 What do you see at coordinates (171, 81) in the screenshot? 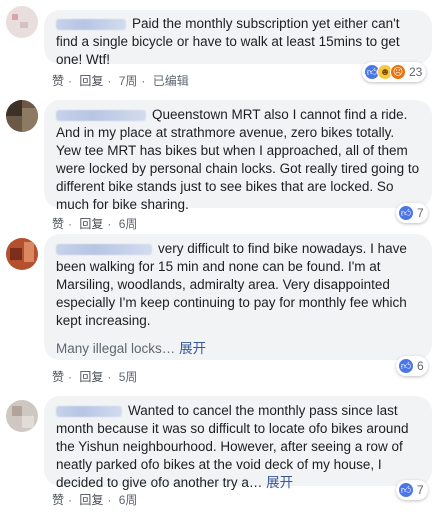
I see `edited-label: 已编辑` at bounding box center [171, 81].